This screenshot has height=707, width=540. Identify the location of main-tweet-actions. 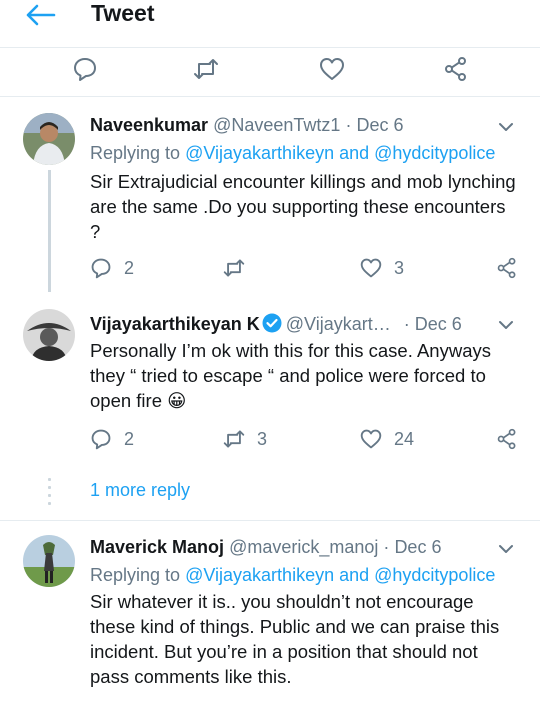
(270, 72).